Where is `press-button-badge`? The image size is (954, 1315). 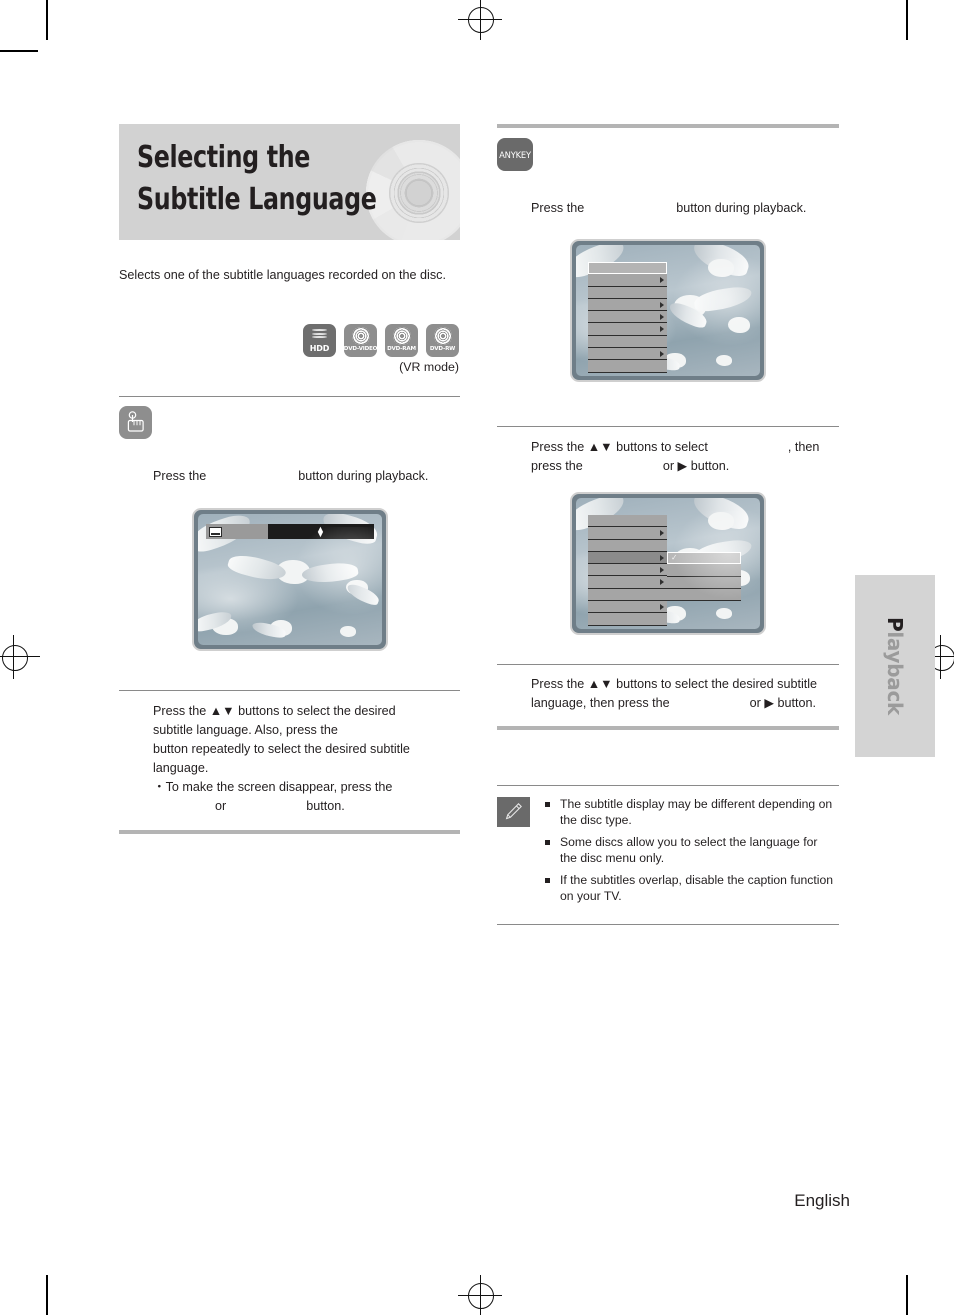
press-button-badge is located at coordinates (135, 422).